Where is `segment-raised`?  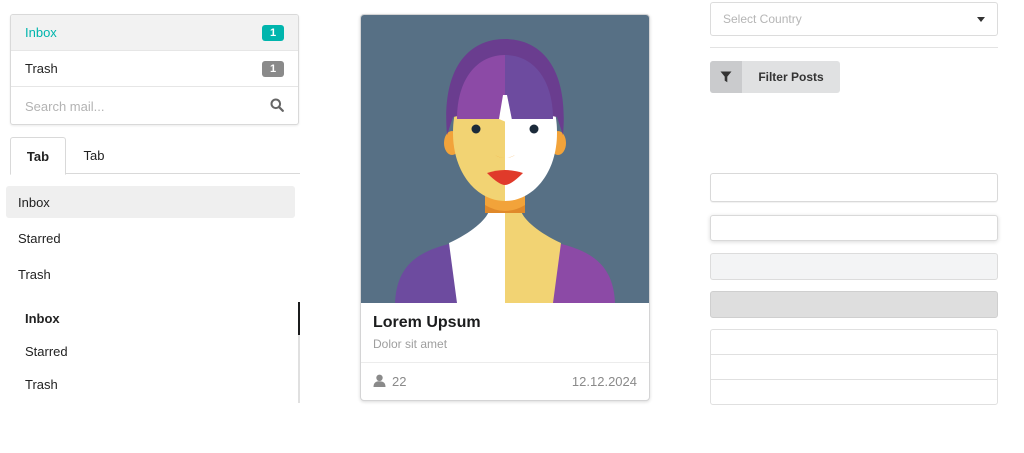 segment-raised is located at coordinates (854, 187).